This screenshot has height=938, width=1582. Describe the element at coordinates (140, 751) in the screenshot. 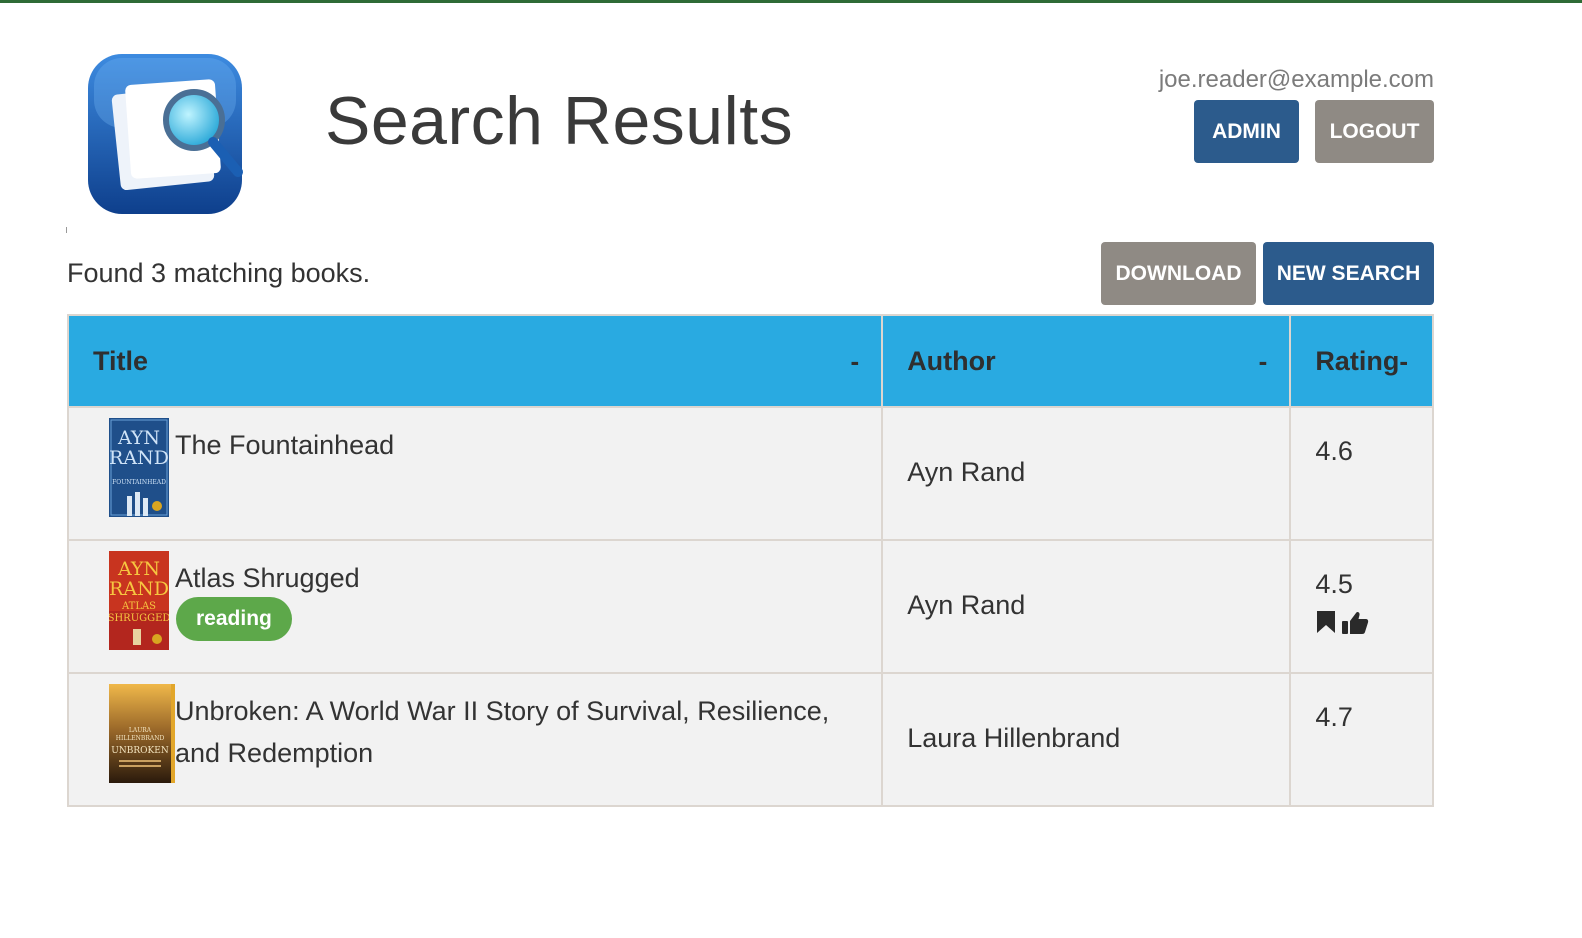

I see `cover-text: UNBROKEN` at that location.